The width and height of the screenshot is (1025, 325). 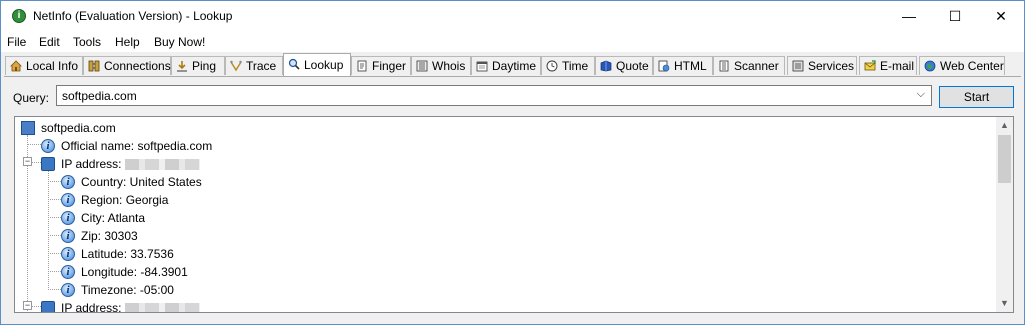 I want to click on tab-web-center: Web Center, so click(x=962, y=65).